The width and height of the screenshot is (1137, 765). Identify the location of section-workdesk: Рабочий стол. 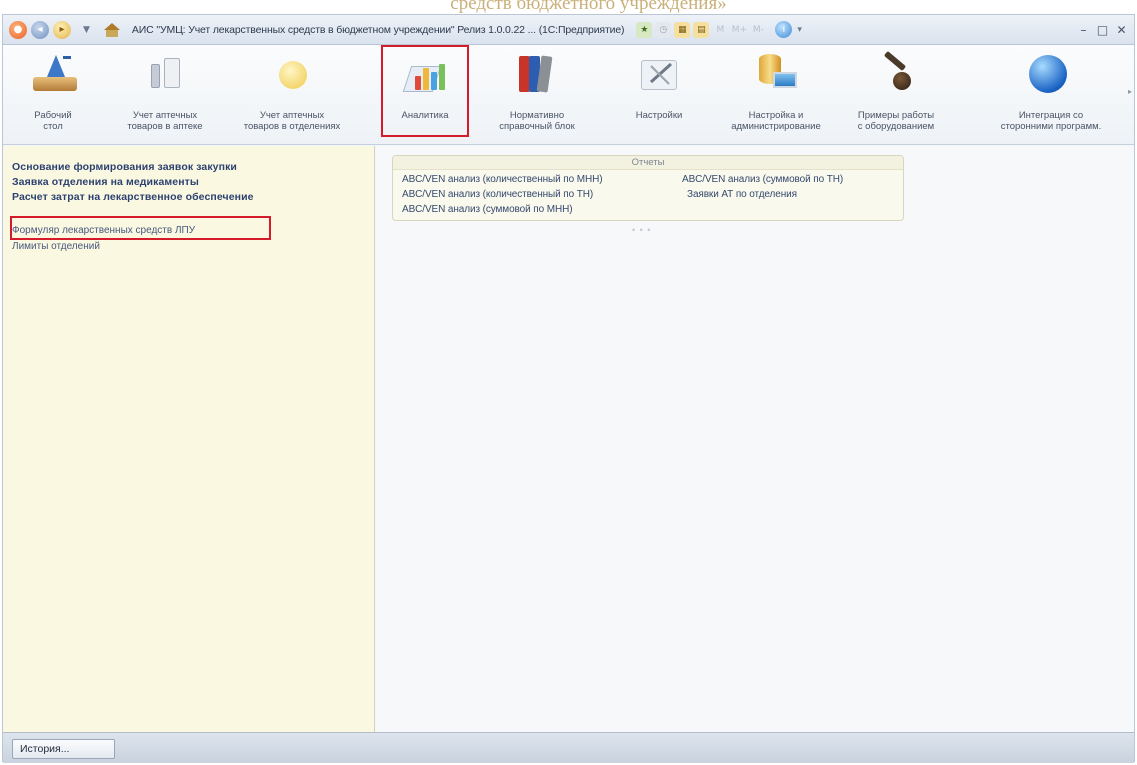
(53, 95).